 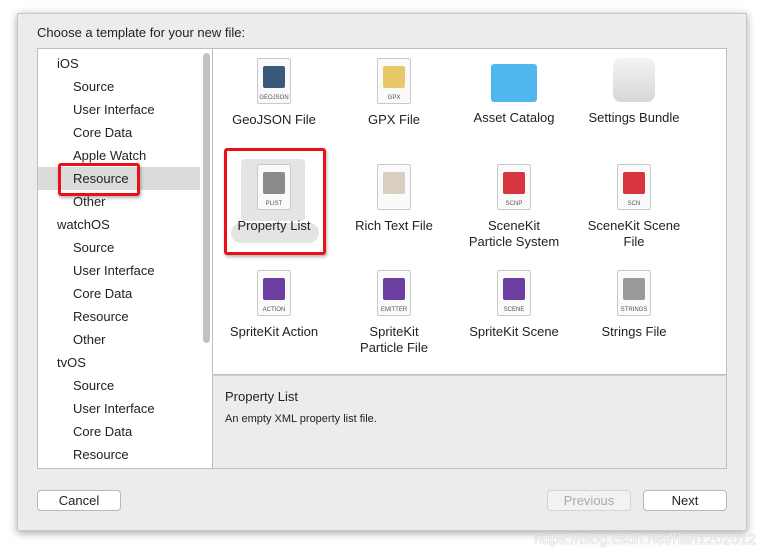 What do you see at coordinates (119, 63) in the screenshot?
I see `sidebar-item: iOS` at bounding box center [119, 63].